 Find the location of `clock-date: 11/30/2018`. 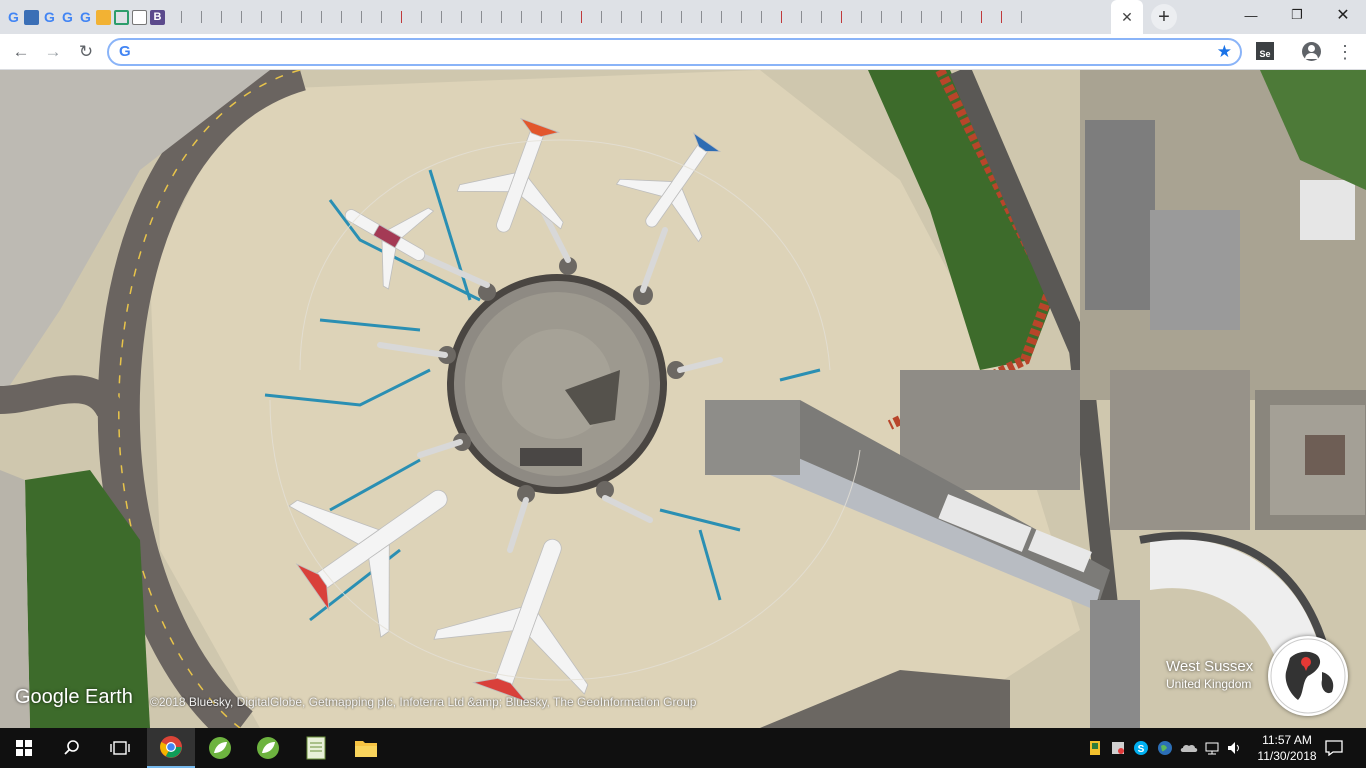

clock-date: 11/30/2018 is located at coordinates (1287, 756).